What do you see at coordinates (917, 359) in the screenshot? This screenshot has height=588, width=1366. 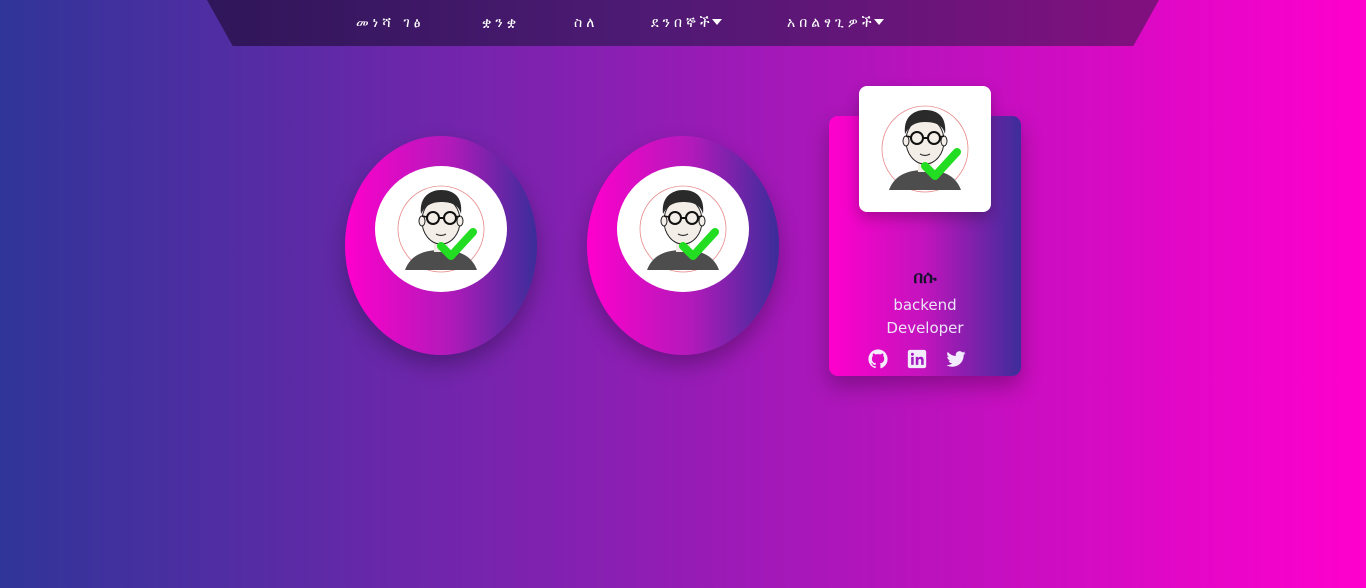 I see `linkedin-icon` at bounding box center [917, 359].